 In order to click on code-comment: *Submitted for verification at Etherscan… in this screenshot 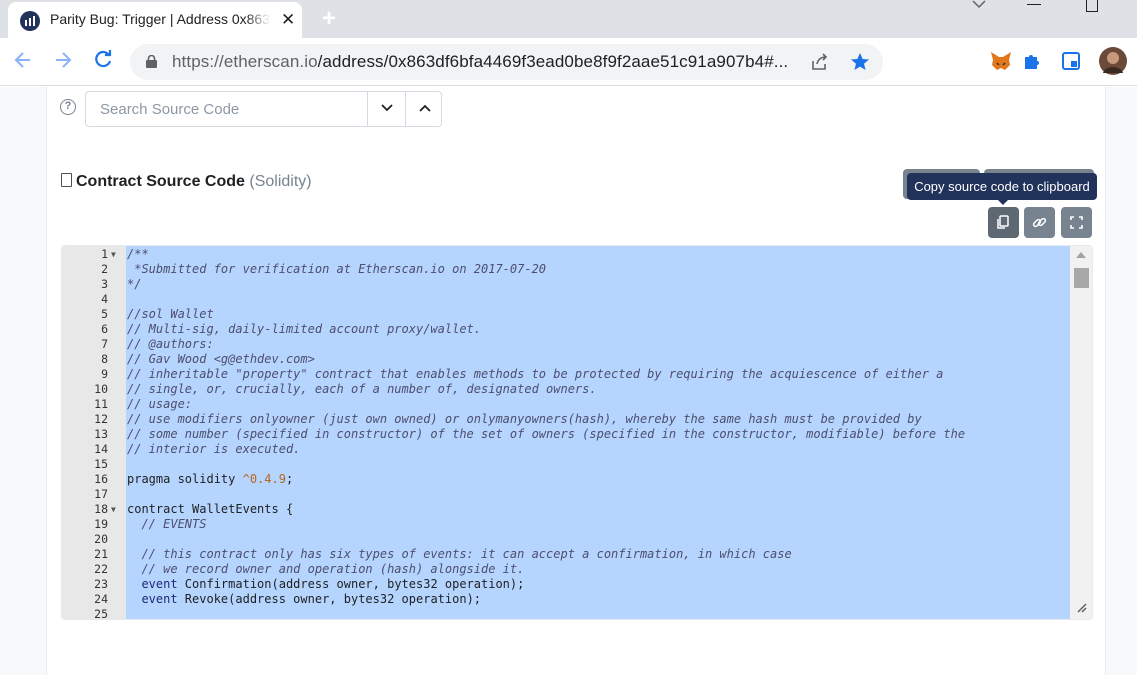, I will do `click(336, 269)`.